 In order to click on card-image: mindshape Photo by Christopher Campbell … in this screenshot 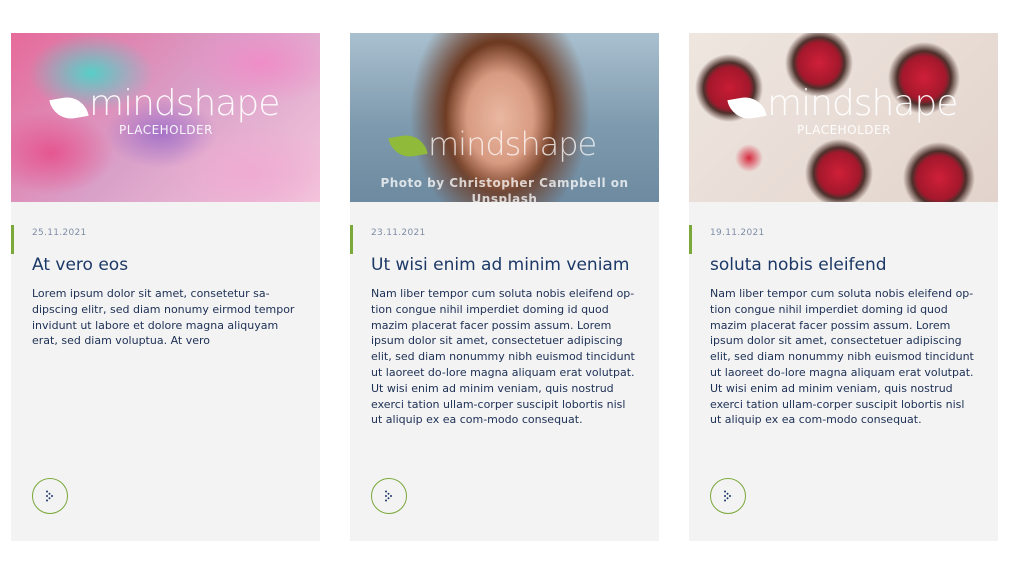, I will do `click(504, 117)`.